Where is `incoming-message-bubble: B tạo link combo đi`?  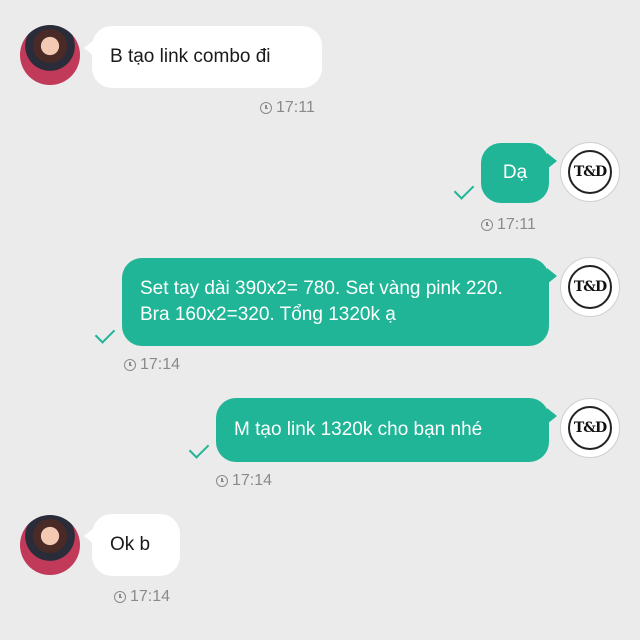
incoming-message-bubble: B tạo link combo đi is located at coordinates (203, 57).